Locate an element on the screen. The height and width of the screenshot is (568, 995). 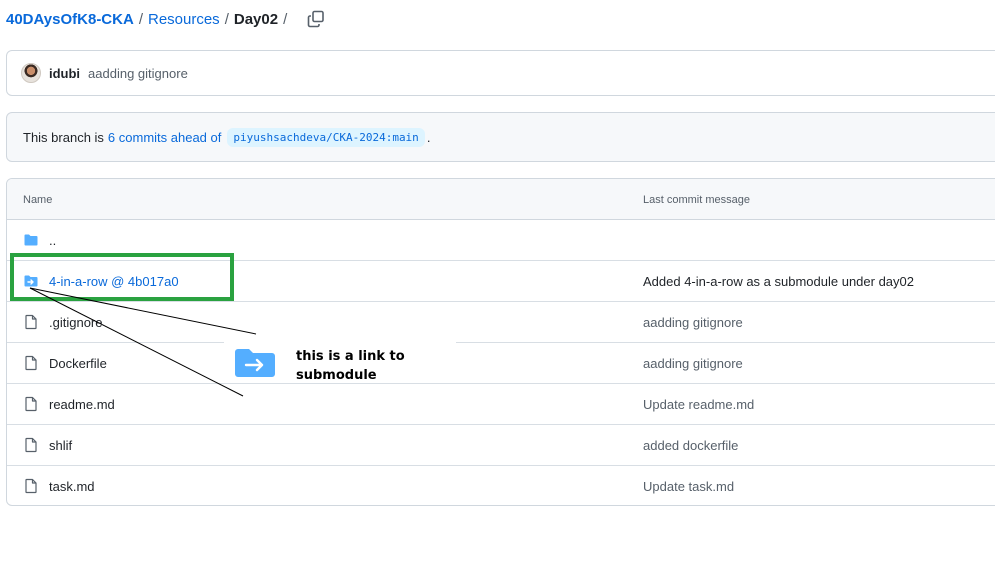
row-name: .gitignore is located at coordinates (75, 322).